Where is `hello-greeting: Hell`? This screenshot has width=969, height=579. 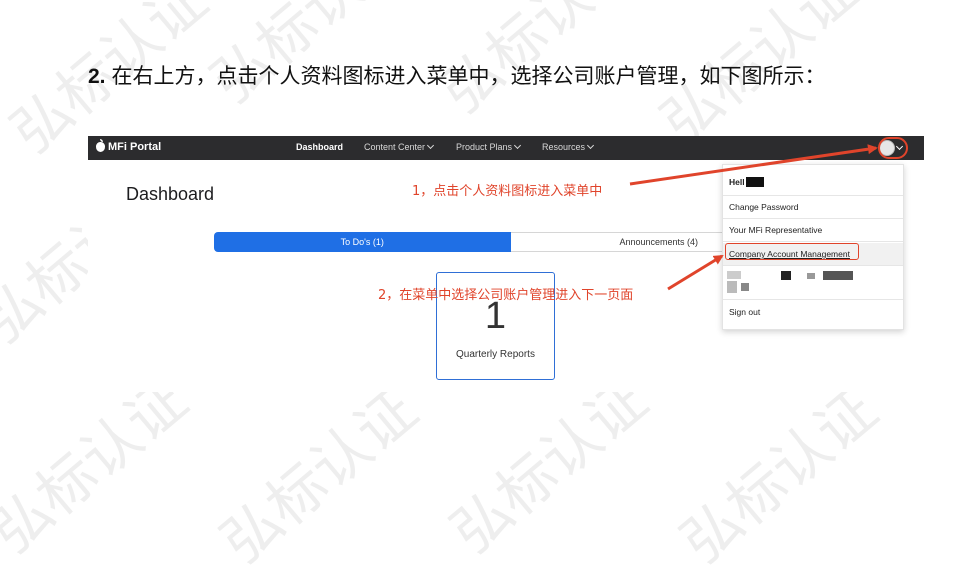
hello-greeting: Hell is located at coordinates (746, 182).